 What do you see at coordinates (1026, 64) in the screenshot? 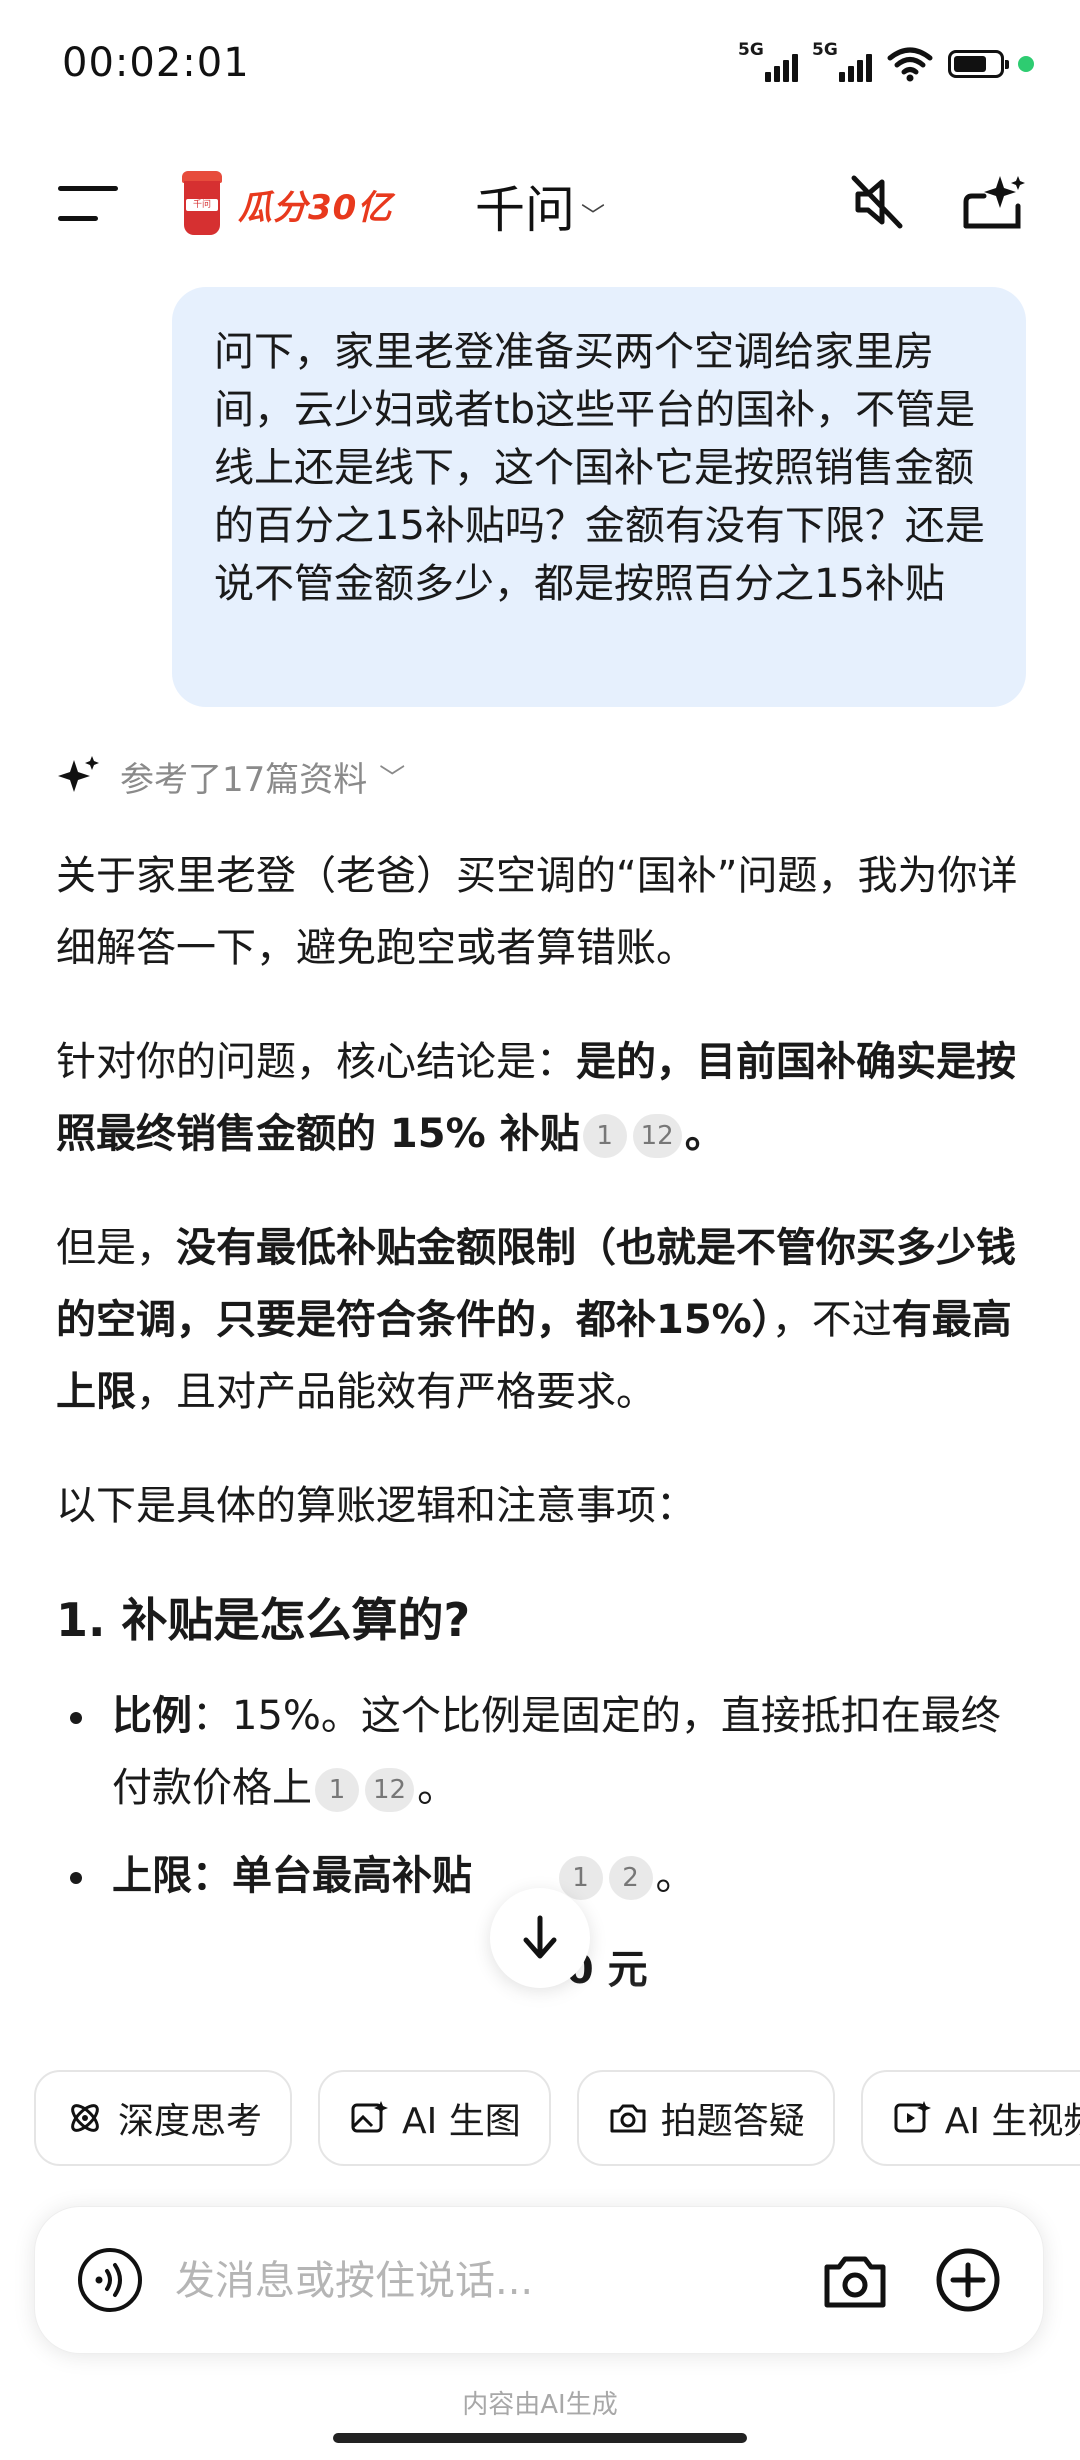
I see `privacy-indicator-dot` at bounding box center [1026, 64].